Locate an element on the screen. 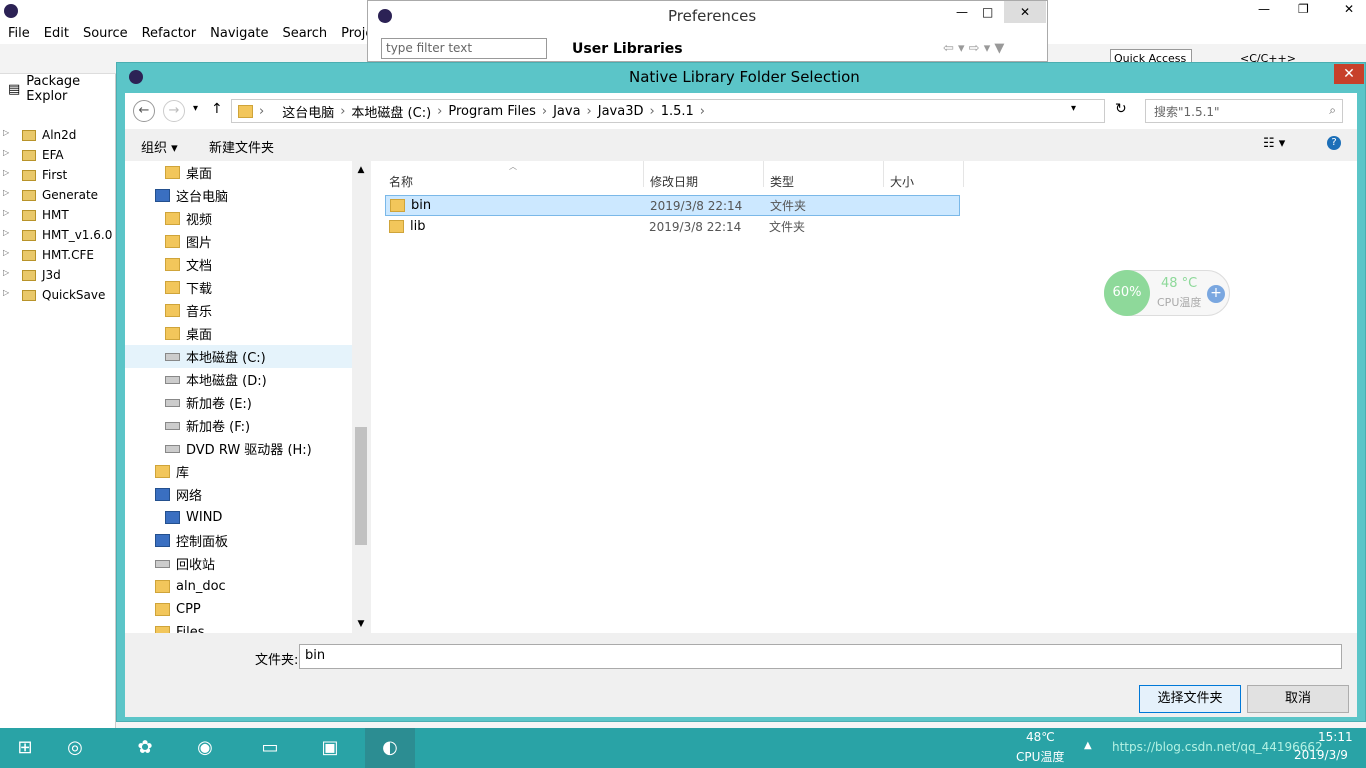 This screenshot has height=768, width=1366. back-arrow-icon: ← is located at coordinates (144, 111).